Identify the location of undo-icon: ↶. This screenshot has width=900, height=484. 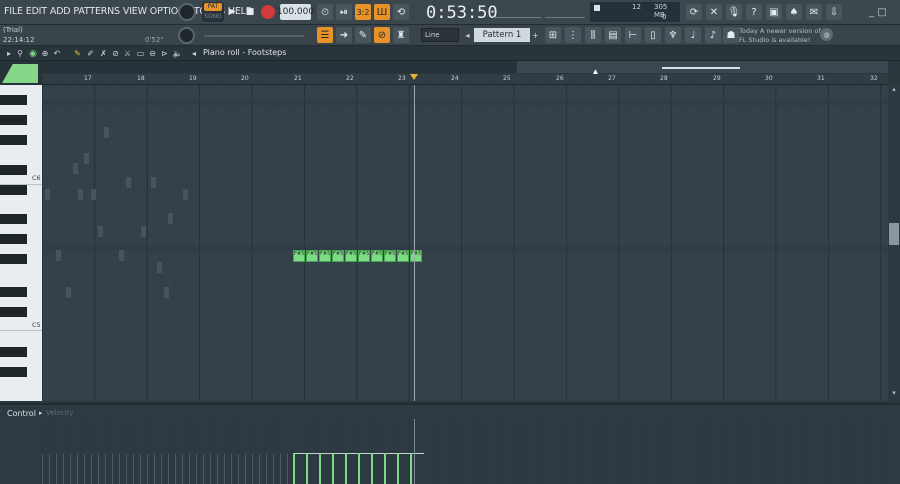
(57, 53).